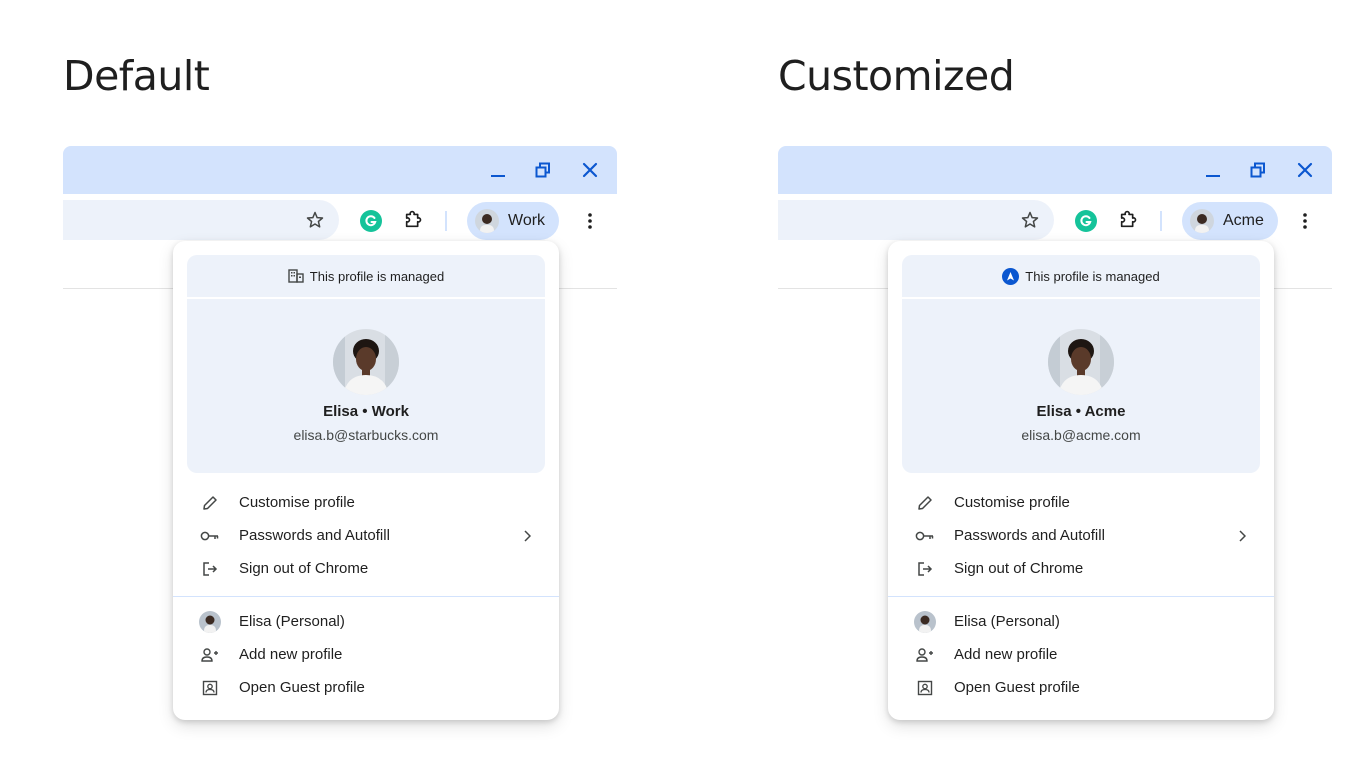 This screenshot has height=778, width=1370. I want to click on profile-name: Elisa • Work, so click(366, 411).